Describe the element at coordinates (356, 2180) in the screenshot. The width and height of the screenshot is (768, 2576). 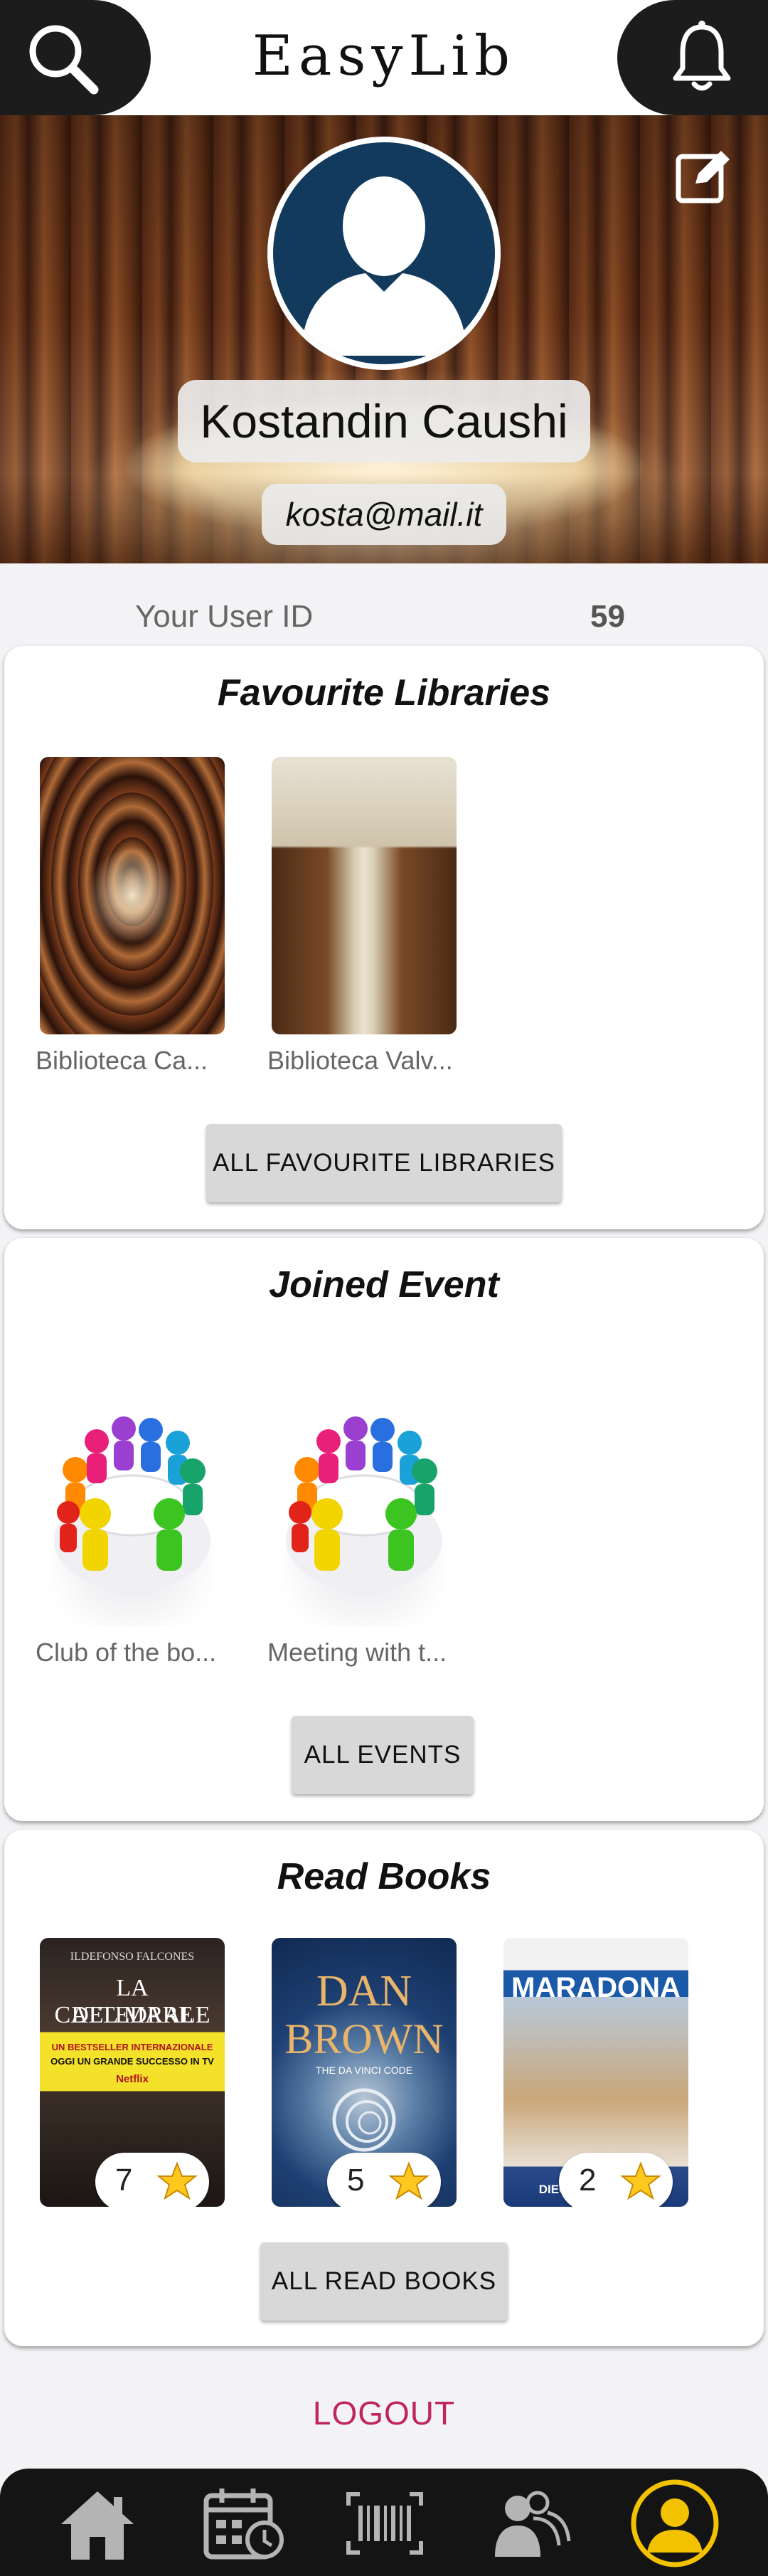
I see `rating-value: 5` at that location.